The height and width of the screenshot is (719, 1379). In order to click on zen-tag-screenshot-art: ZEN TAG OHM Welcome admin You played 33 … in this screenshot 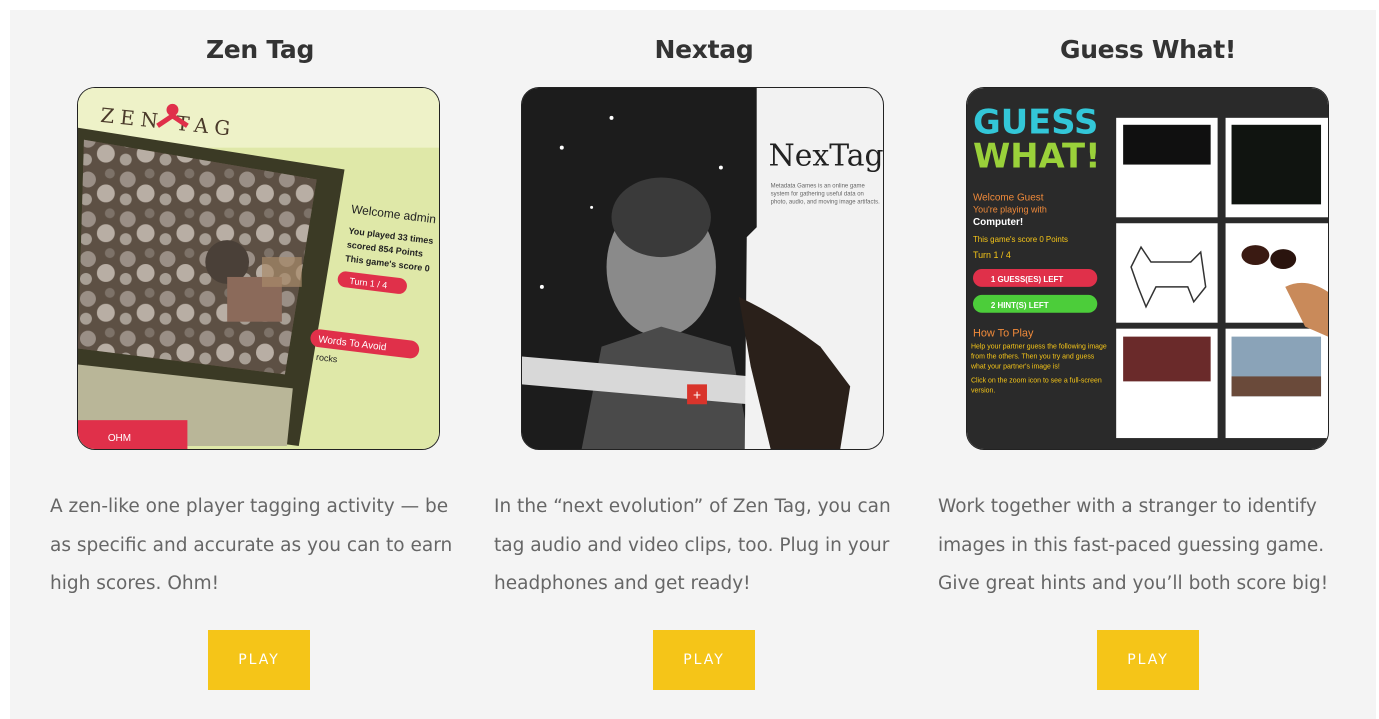, I will do `click(258, 268)`.